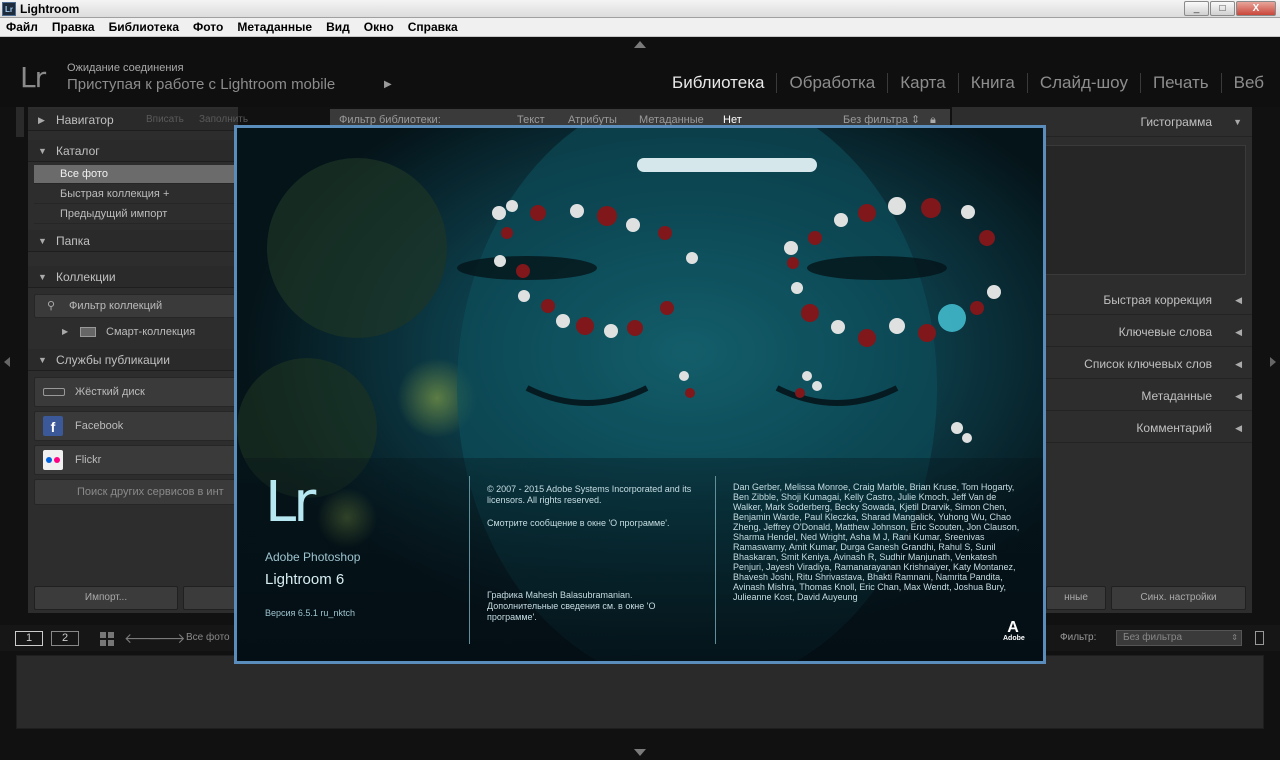 The width and height of the screenshot is (1280, 760). What do you see at coordinates (560, 595) in the screenshot?
I see `splash-art-credit: Графика Mahesh Balasubramanian.` at bounding box center [560, 595].